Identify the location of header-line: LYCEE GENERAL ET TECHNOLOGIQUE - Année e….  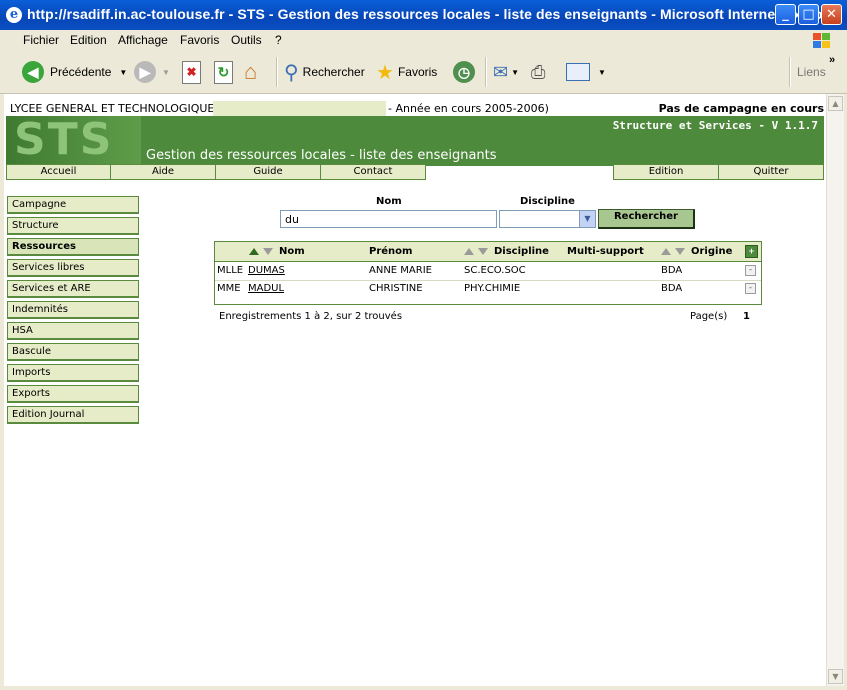
(415, 106).